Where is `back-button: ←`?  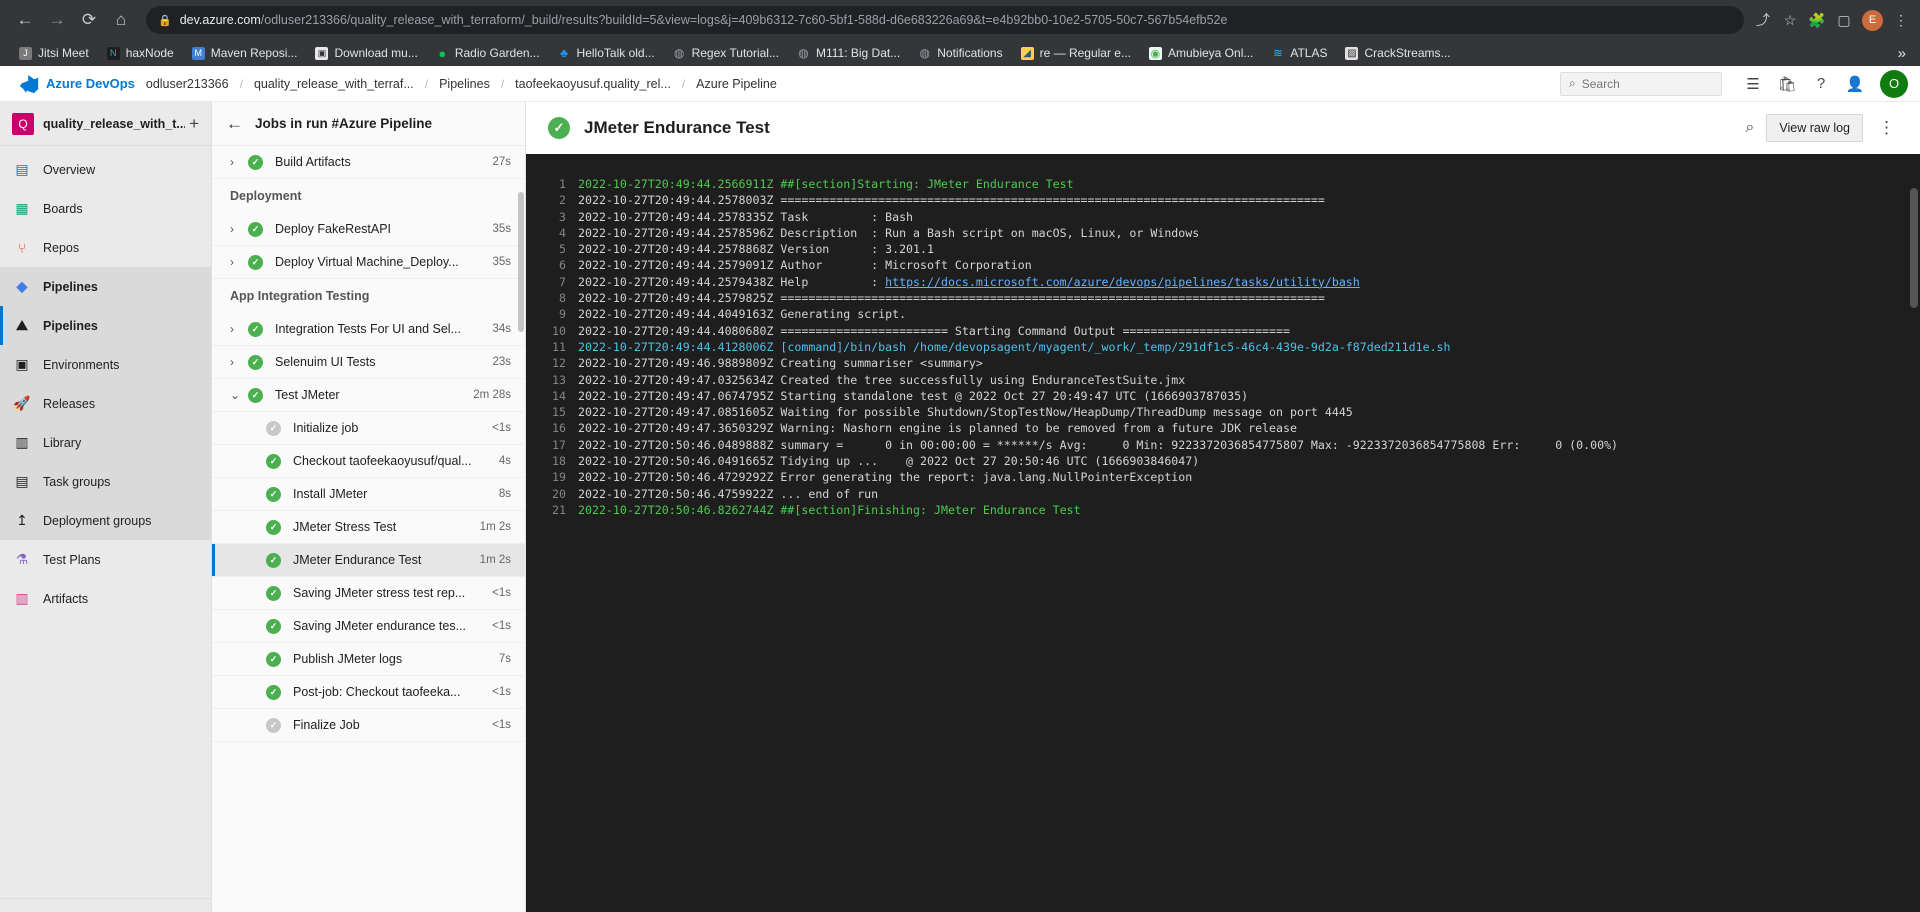
back-button: ← is located at coordinates (25, 20).